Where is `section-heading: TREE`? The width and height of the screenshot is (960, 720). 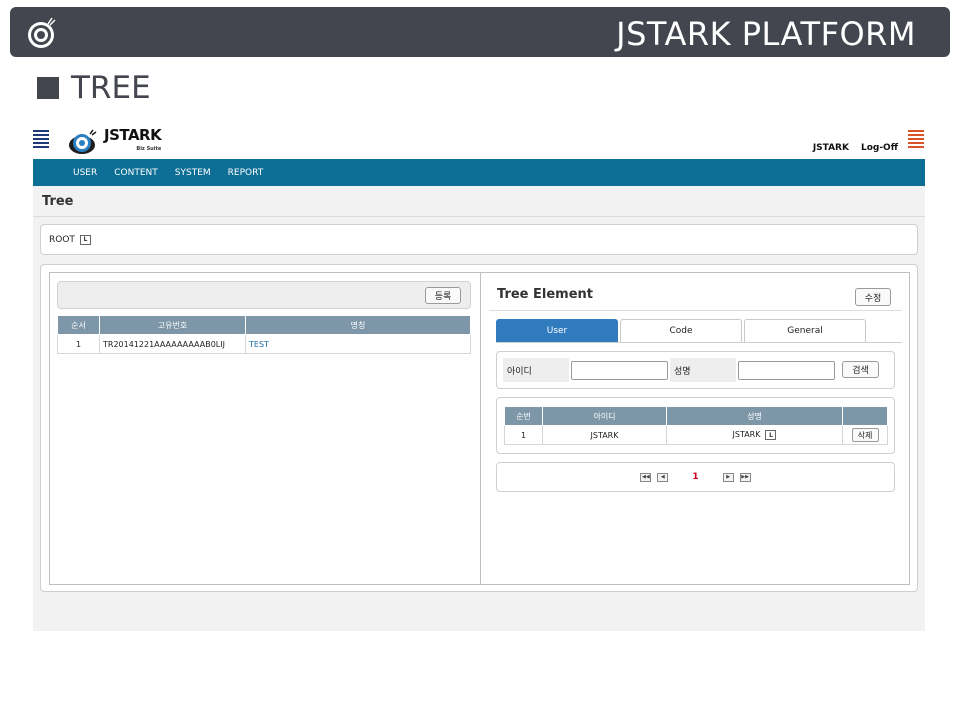
section-heading: TREE is located at coordinates (94, 88).